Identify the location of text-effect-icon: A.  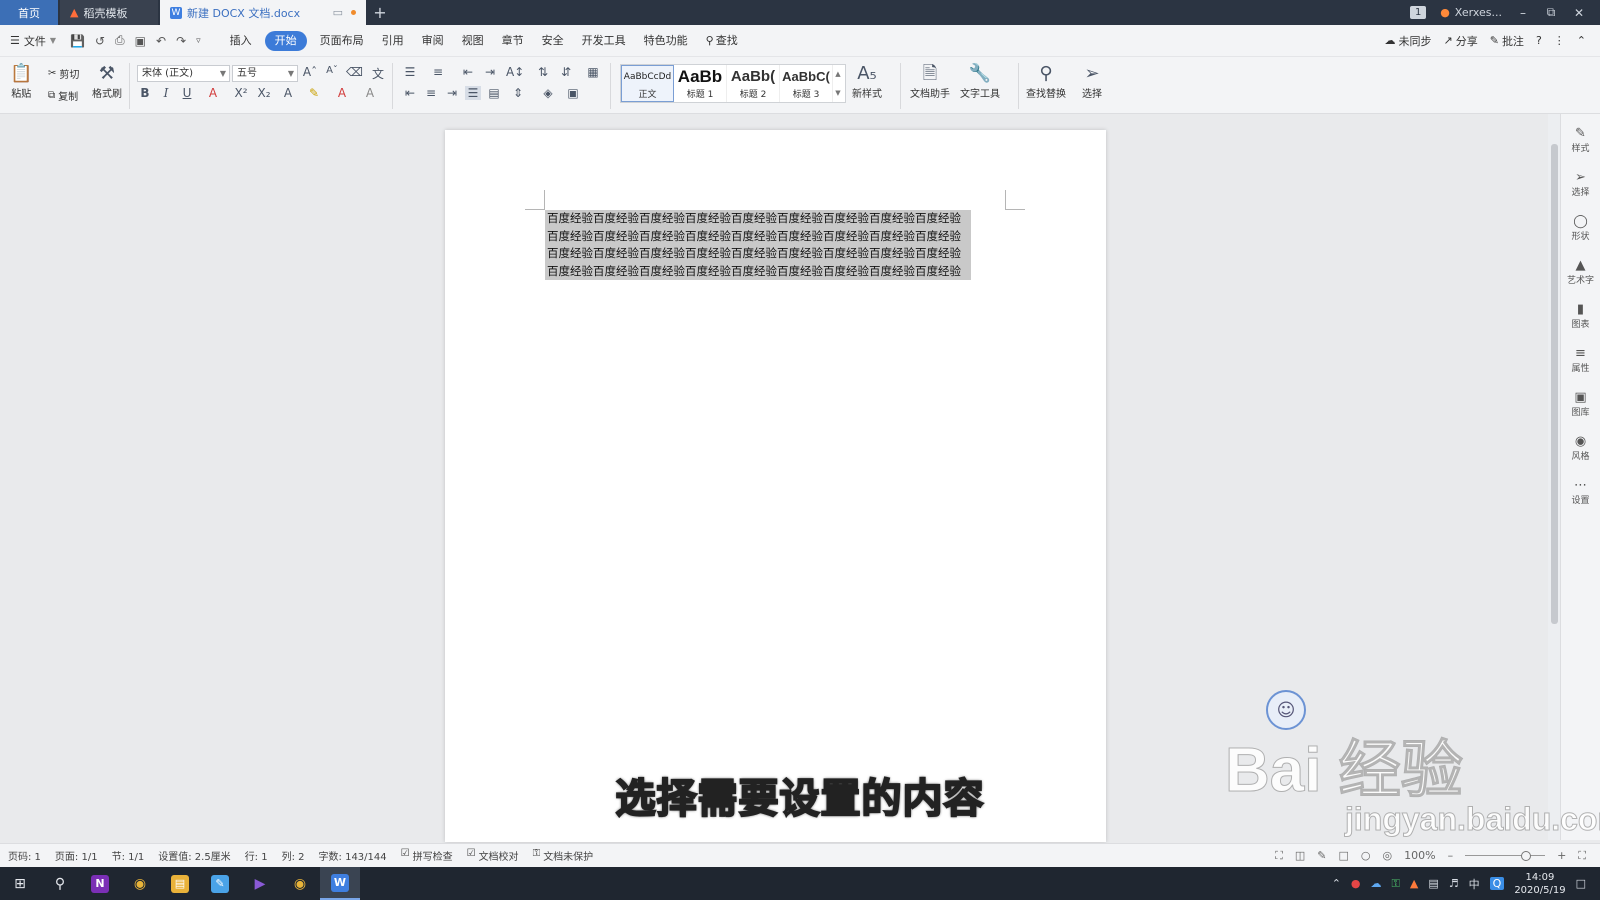
(288, 93).